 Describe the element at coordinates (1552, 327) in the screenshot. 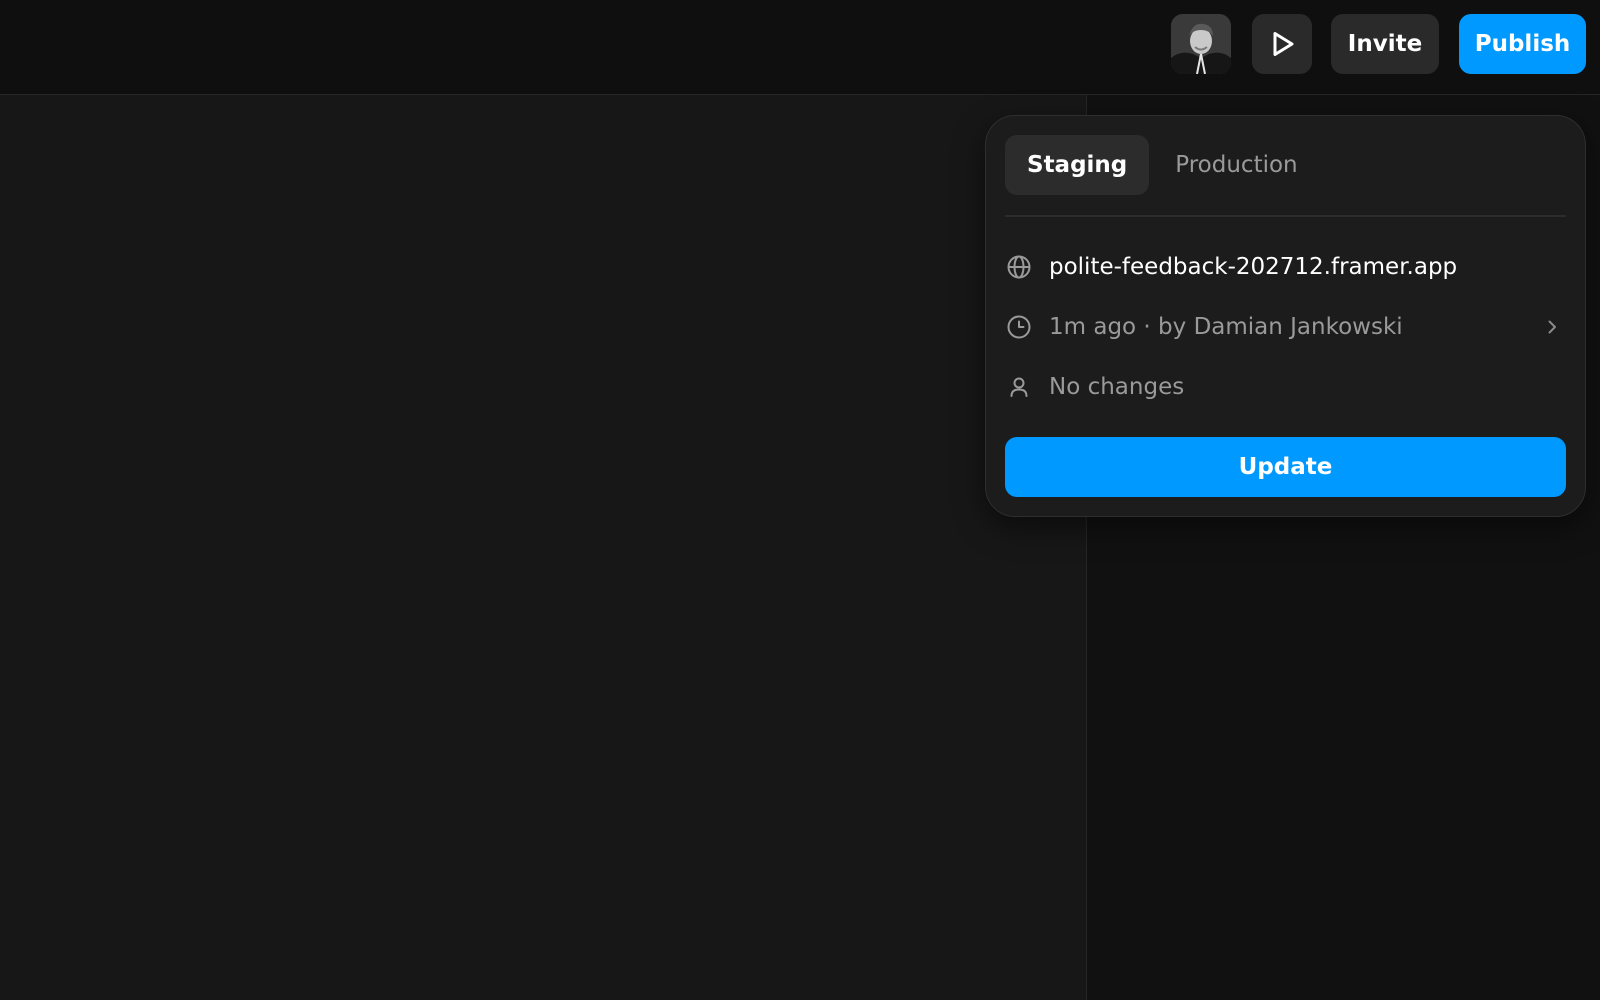

I see `chevron-right-icon` at that location.